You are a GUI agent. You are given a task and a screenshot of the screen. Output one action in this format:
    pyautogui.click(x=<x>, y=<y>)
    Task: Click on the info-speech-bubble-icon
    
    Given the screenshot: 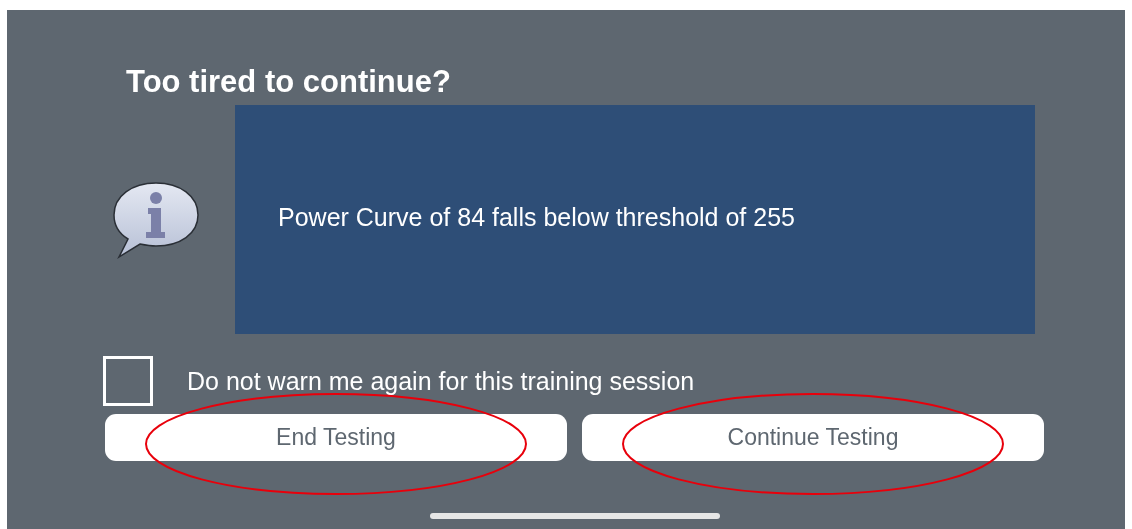 What is the action you would take?
    pyautogui.click(x=156, y=219)
    